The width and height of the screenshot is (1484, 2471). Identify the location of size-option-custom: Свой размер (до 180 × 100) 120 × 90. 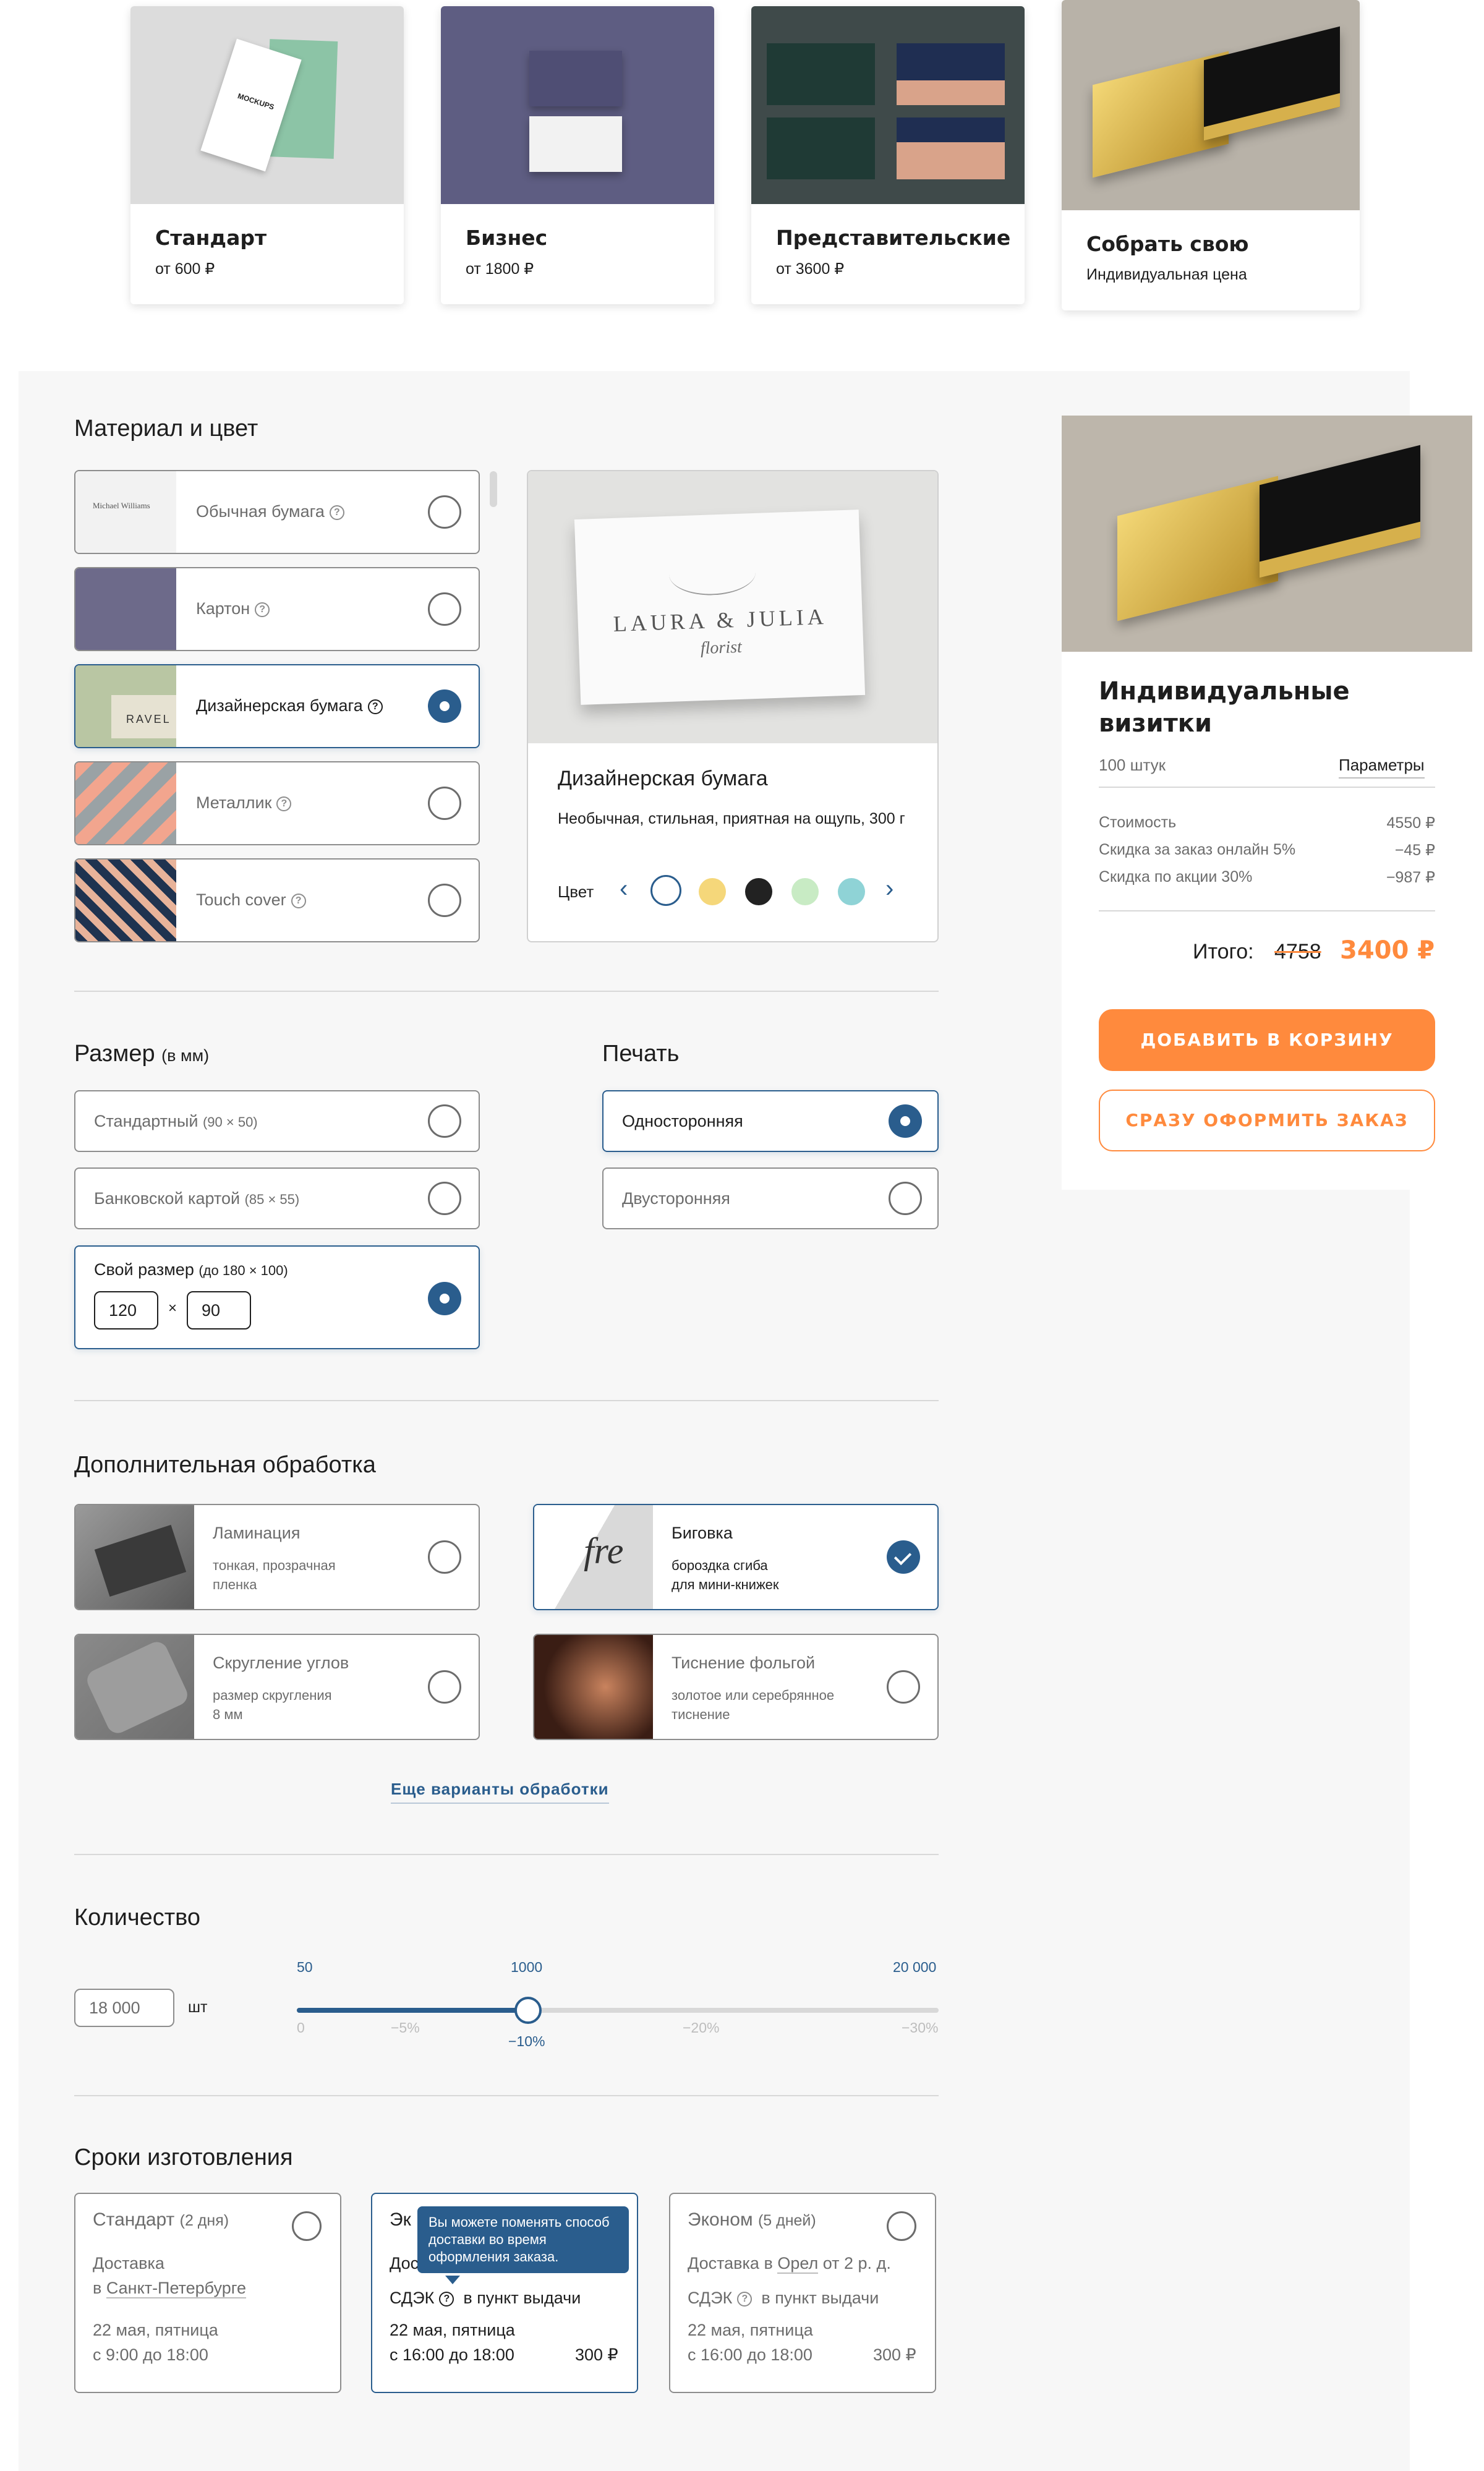
(277, 1297).